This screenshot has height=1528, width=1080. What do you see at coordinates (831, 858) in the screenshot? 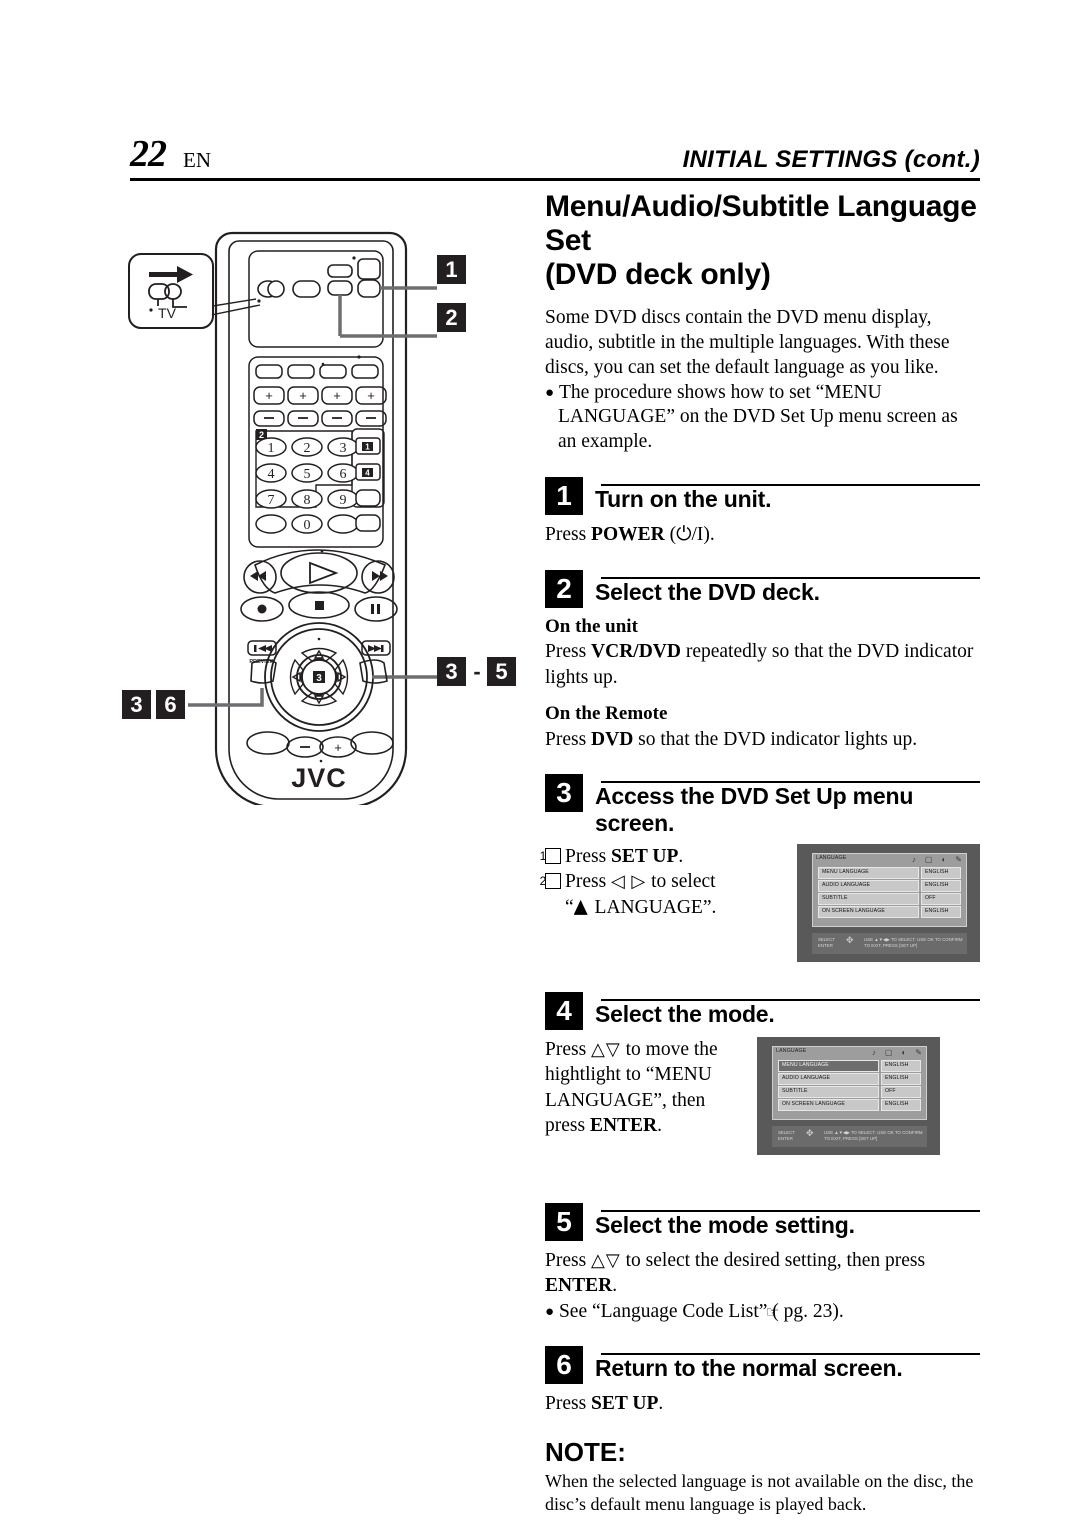
I see `osd-tab-label: LANGUAGE` at bounding box center [831, 858].